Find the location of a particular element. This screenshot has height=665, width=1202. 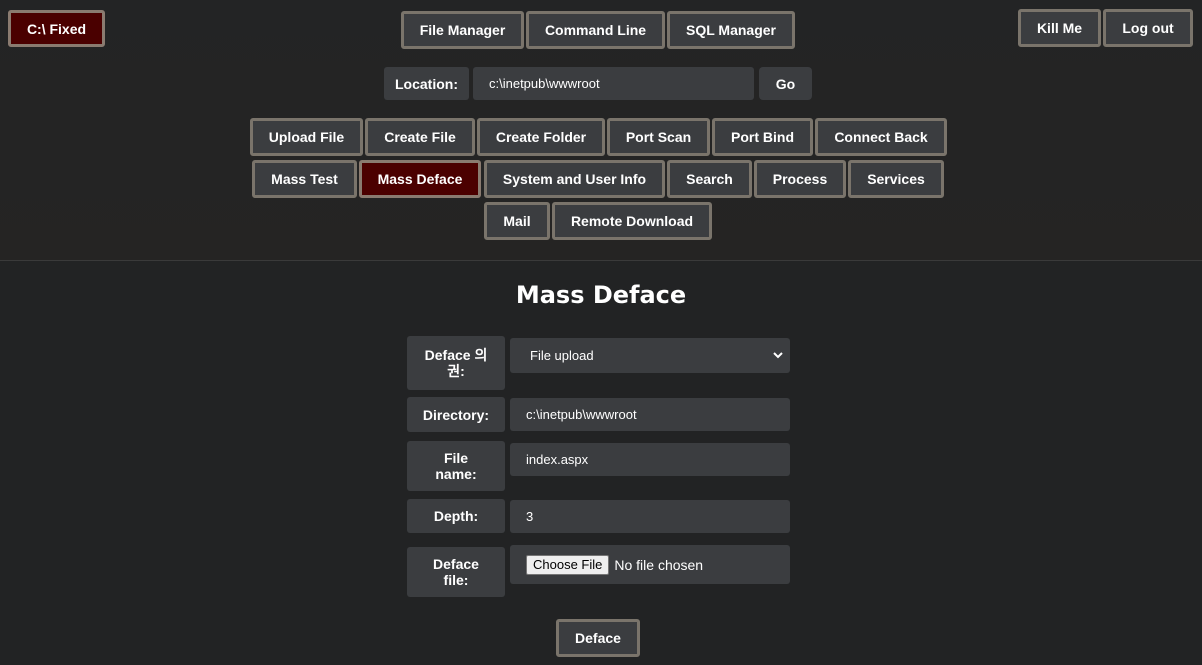

file-name-label-line1: File is located at coordinates (456, 458).